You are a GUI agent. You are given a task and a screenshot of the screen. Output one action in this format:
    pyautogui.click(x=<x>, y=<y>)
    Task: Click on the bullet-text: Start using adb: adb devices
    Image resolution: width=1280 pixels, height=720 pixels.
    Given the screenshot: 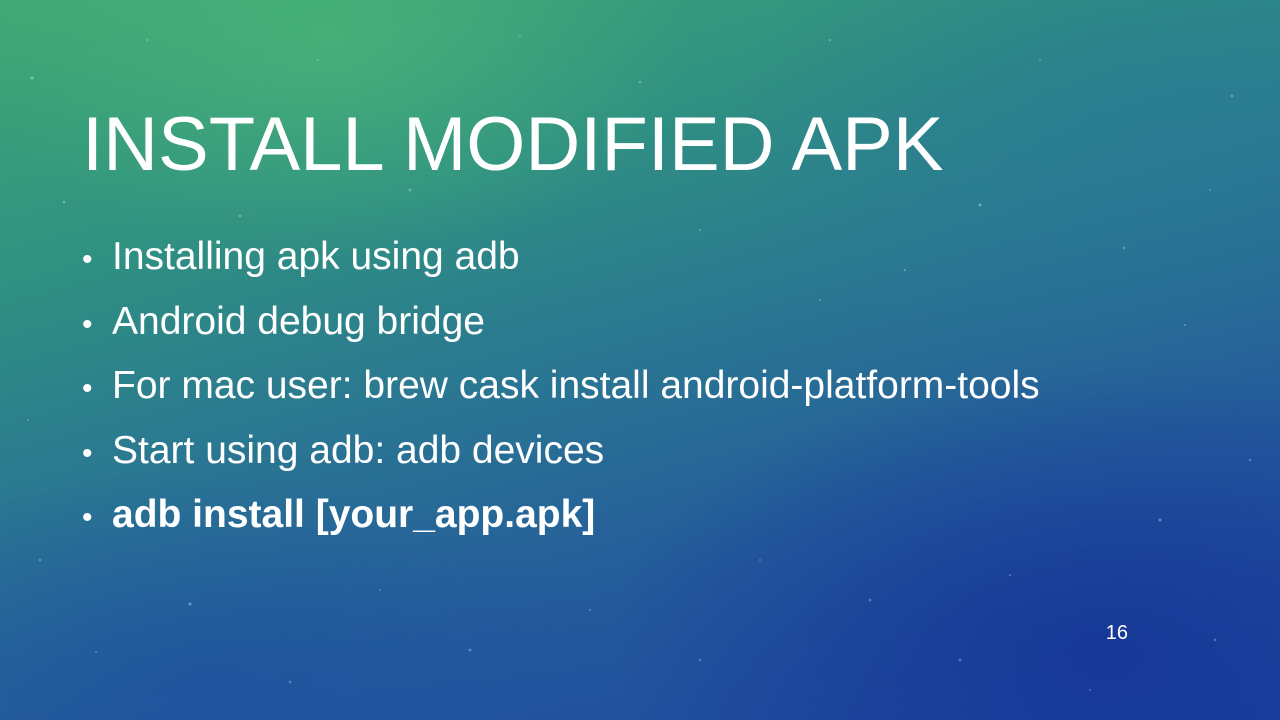 What is the action you would take?
    pyautogui.click(x=358, y=450)
    